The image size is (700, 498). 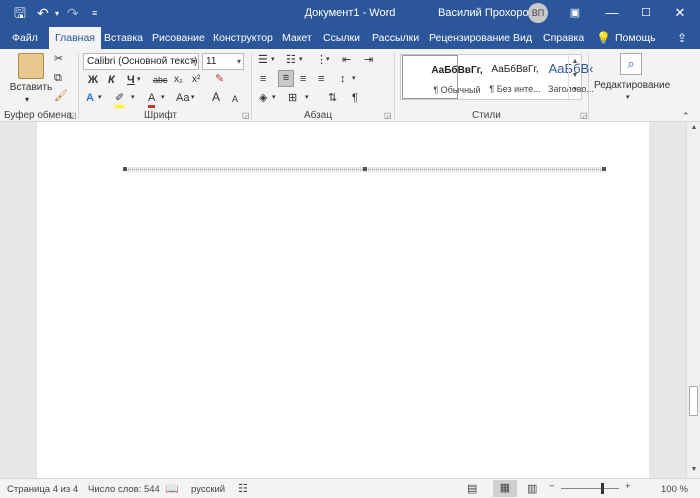 What do you see at coordinates (332, 98) in the screenshot?
I see `sort-icon: ⇅` at bounding box center [332, 98].